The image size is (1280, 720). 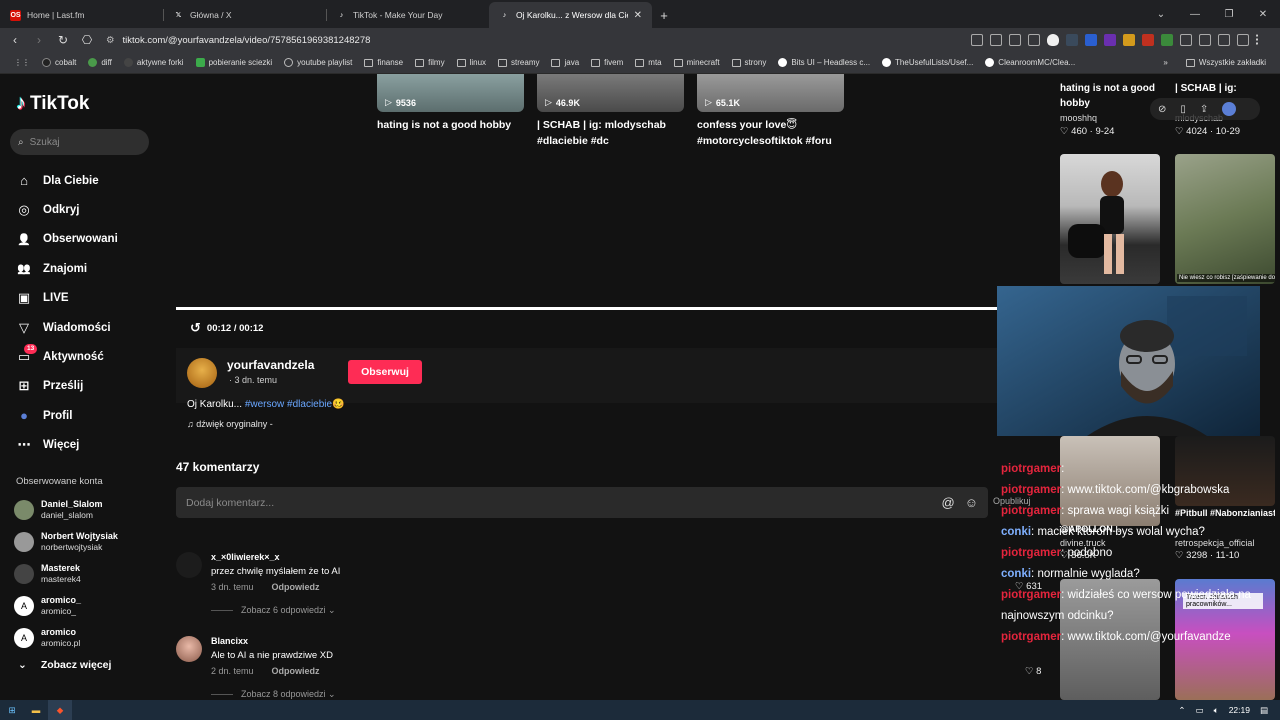 What do you see at coordinates (245, 557) in the screenshot?
I see `commenter-name: x_×0liwierek×_x` at bounding box center [245, 557].